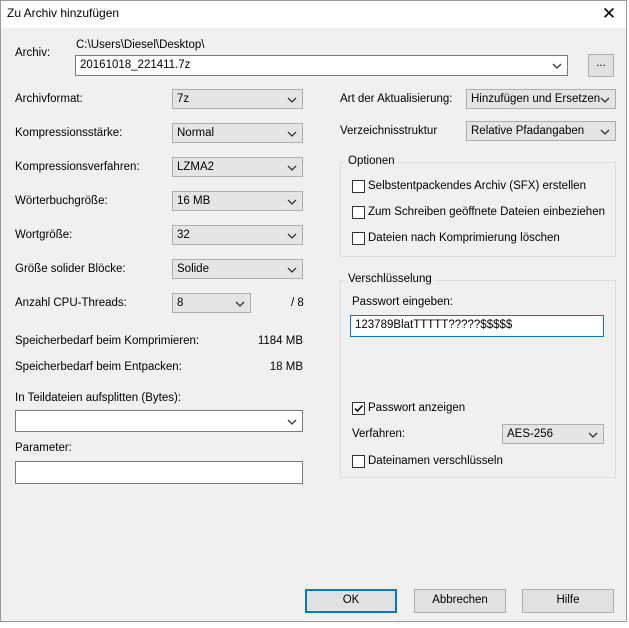 The height and width of the screenshot is (628, 629). I want to click on show-password-checkbox, so click(358, 408).